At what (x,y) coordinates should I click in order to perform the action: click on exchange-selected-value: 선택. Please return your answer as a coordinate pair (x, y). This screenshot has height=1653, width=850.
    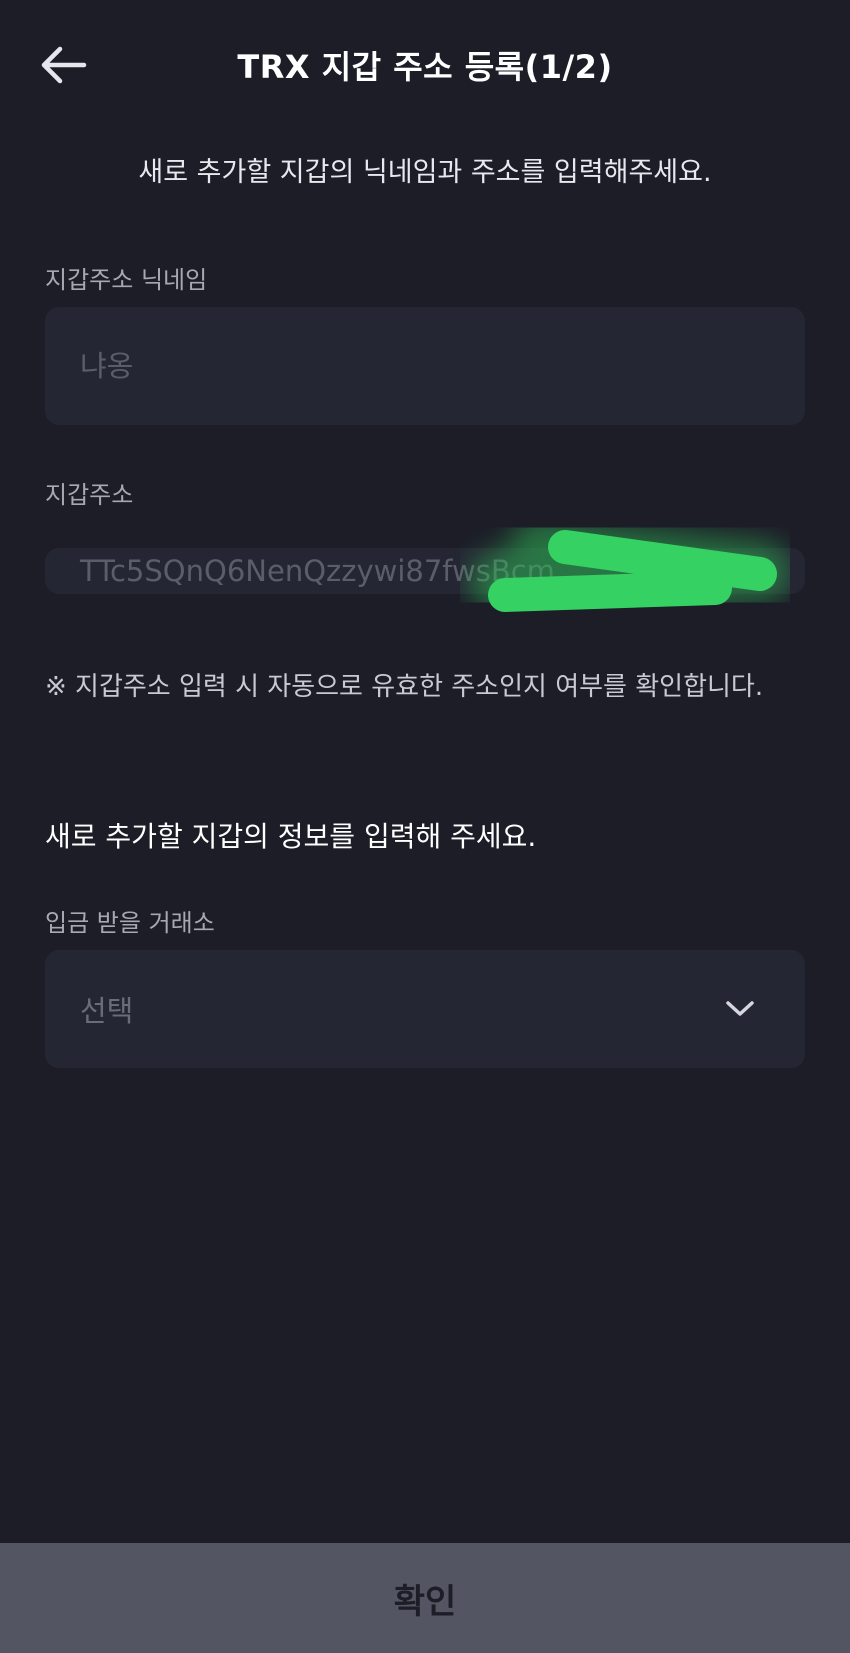
    Looking at the image, I should click on (107, 1011).